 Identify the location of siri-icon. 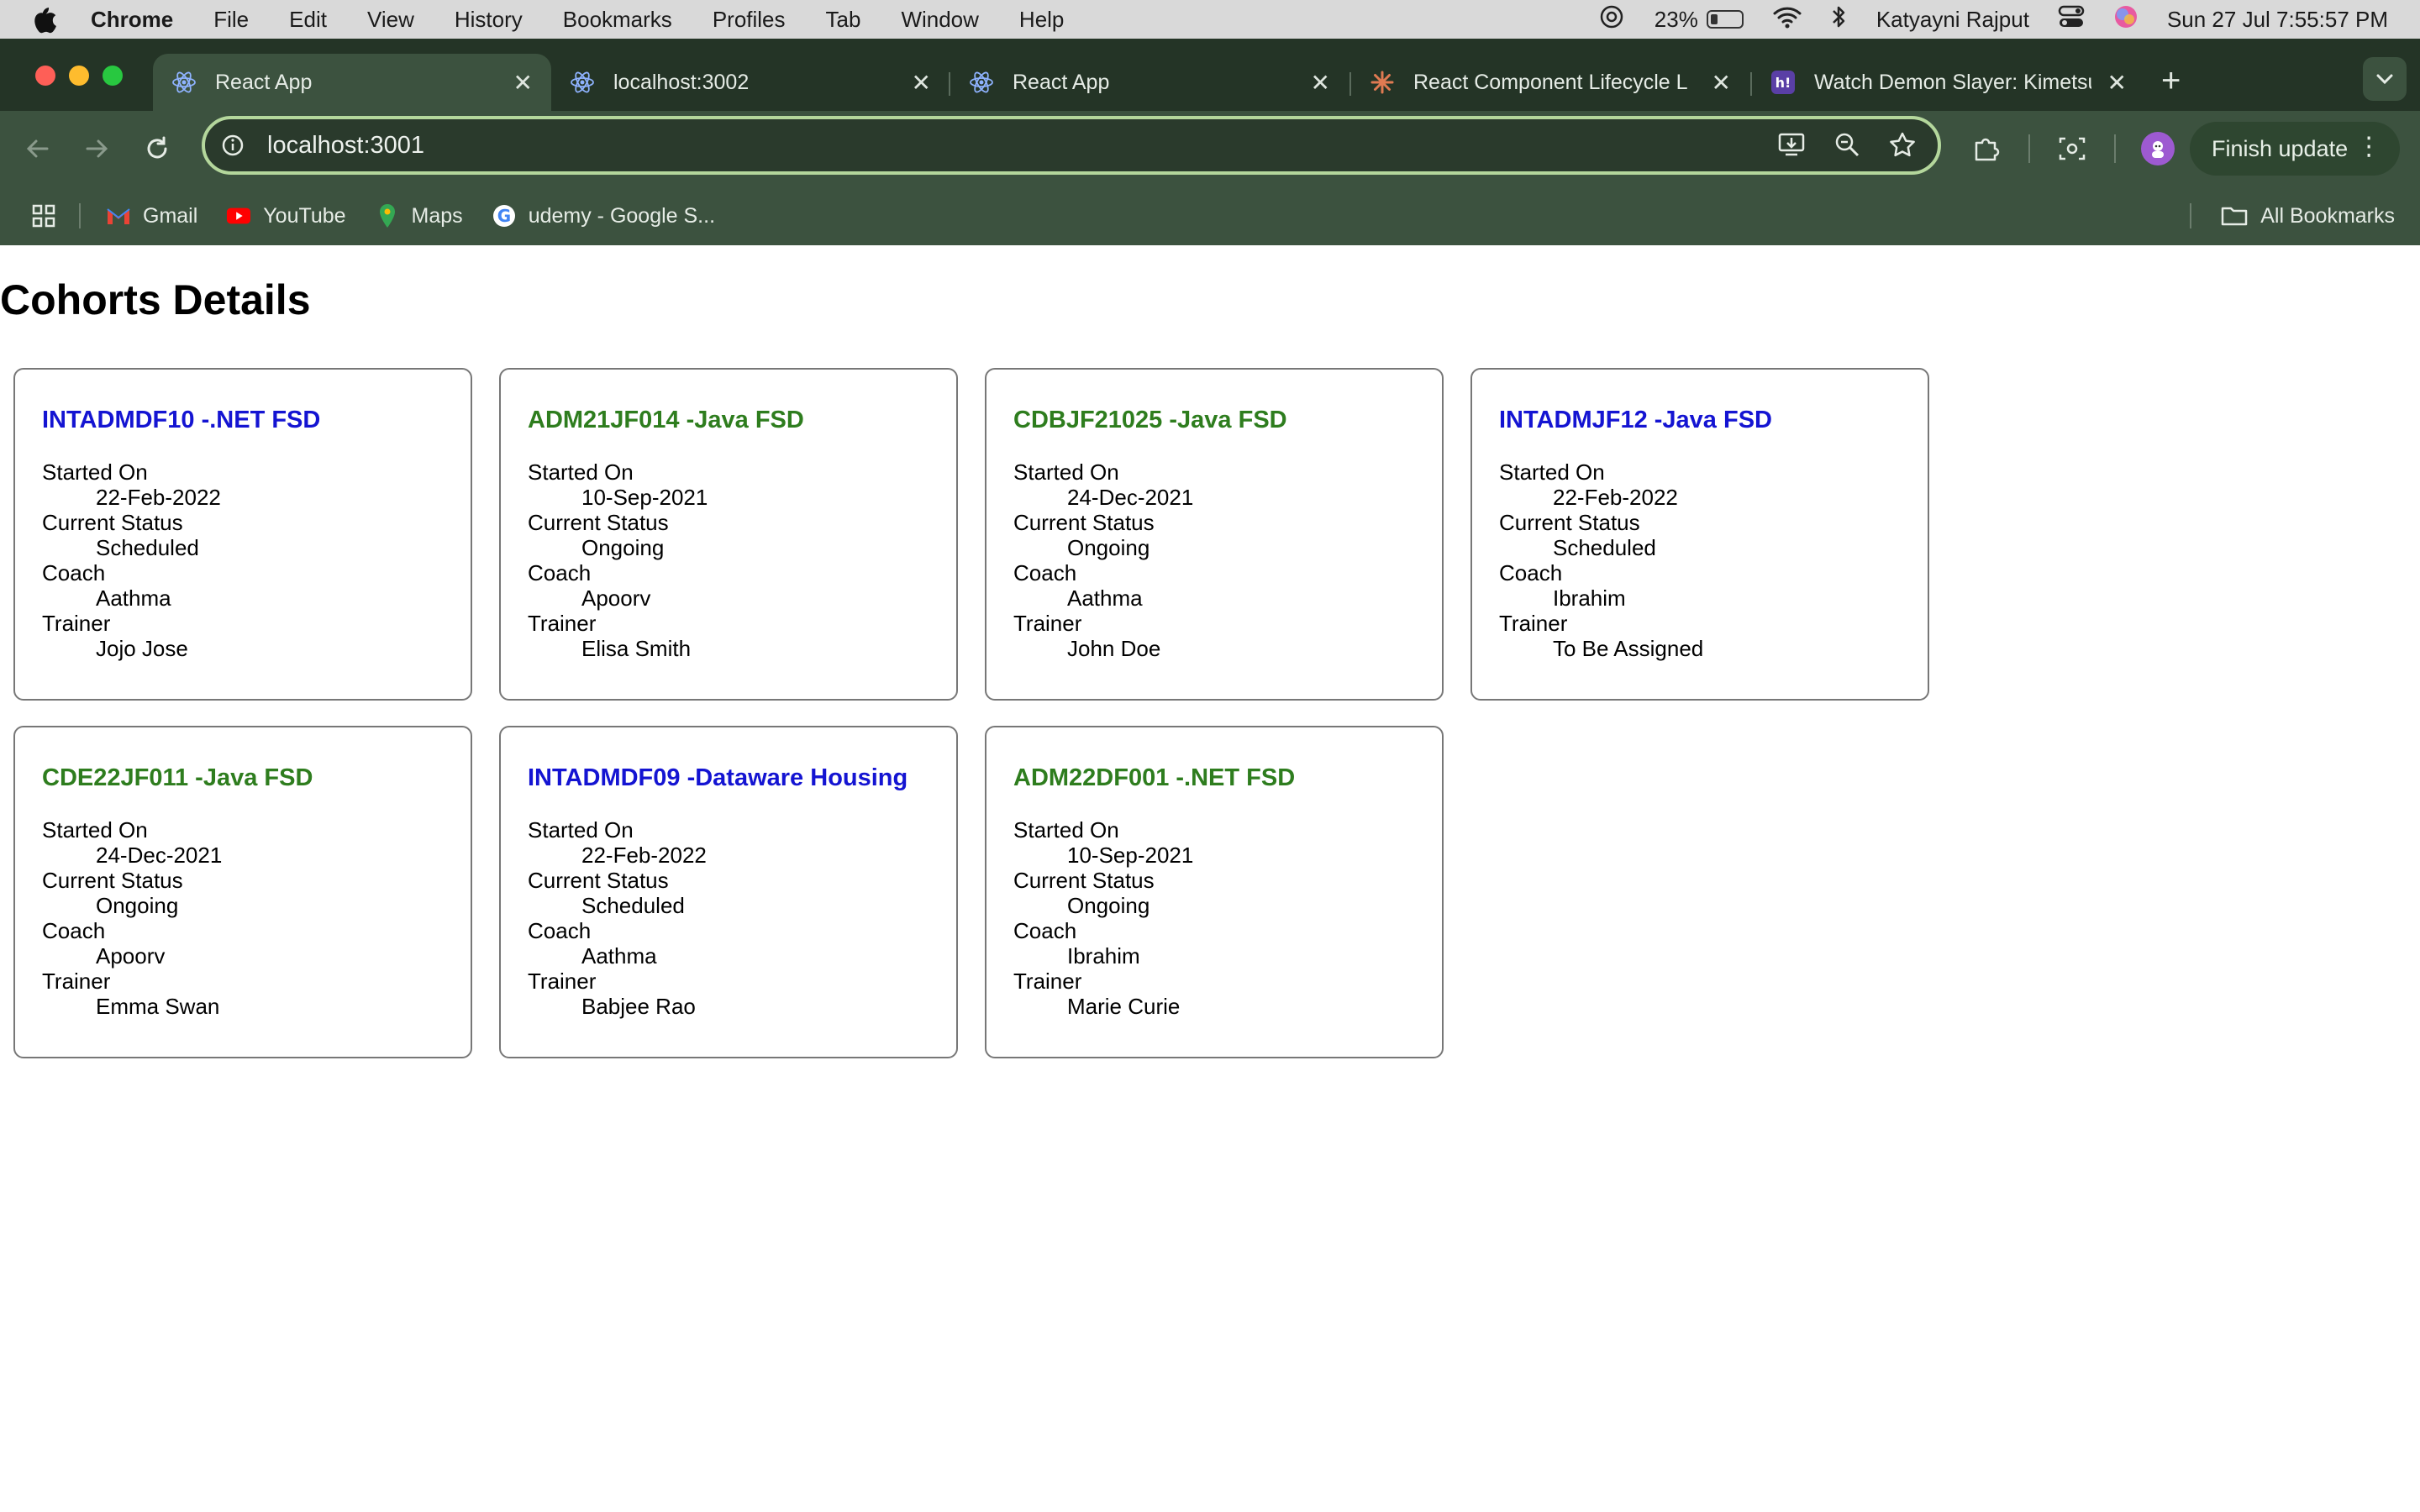
(2126, 19).